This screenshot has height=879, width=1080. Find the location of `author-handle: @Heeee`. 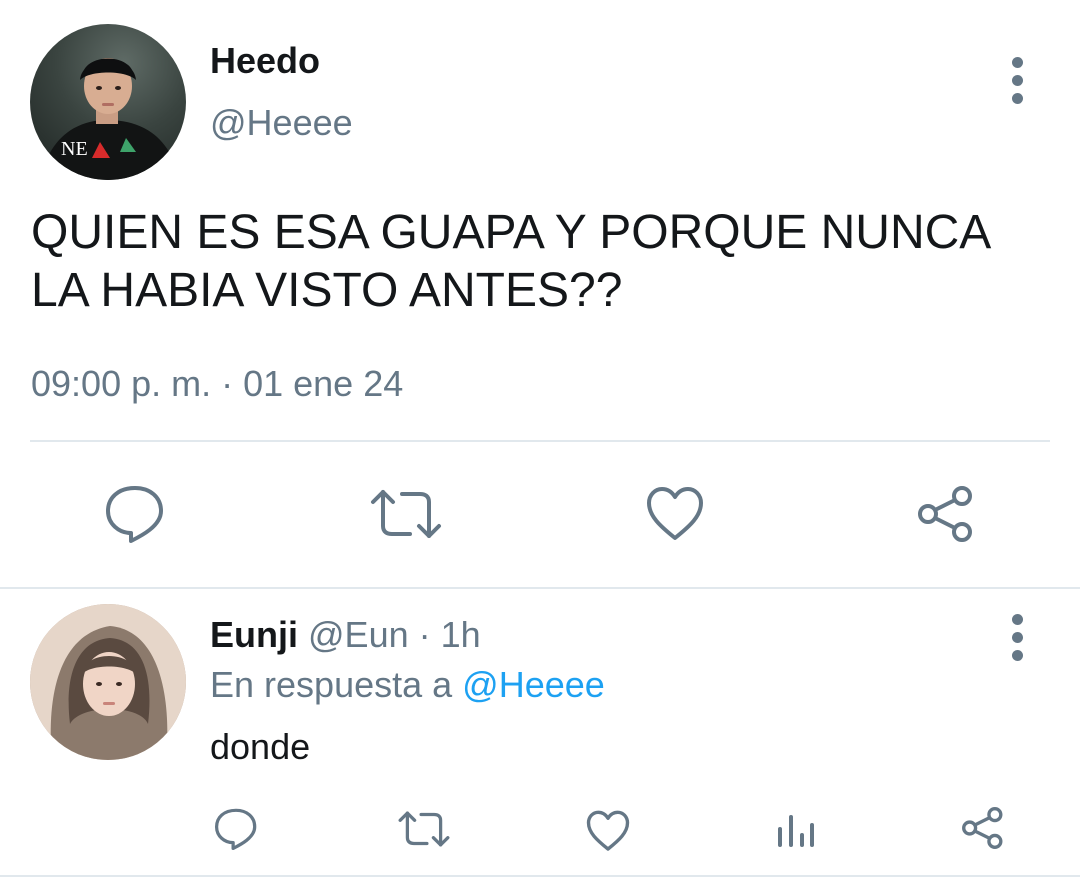

author-handle: @Heeee is located at coordinates (281, 123).